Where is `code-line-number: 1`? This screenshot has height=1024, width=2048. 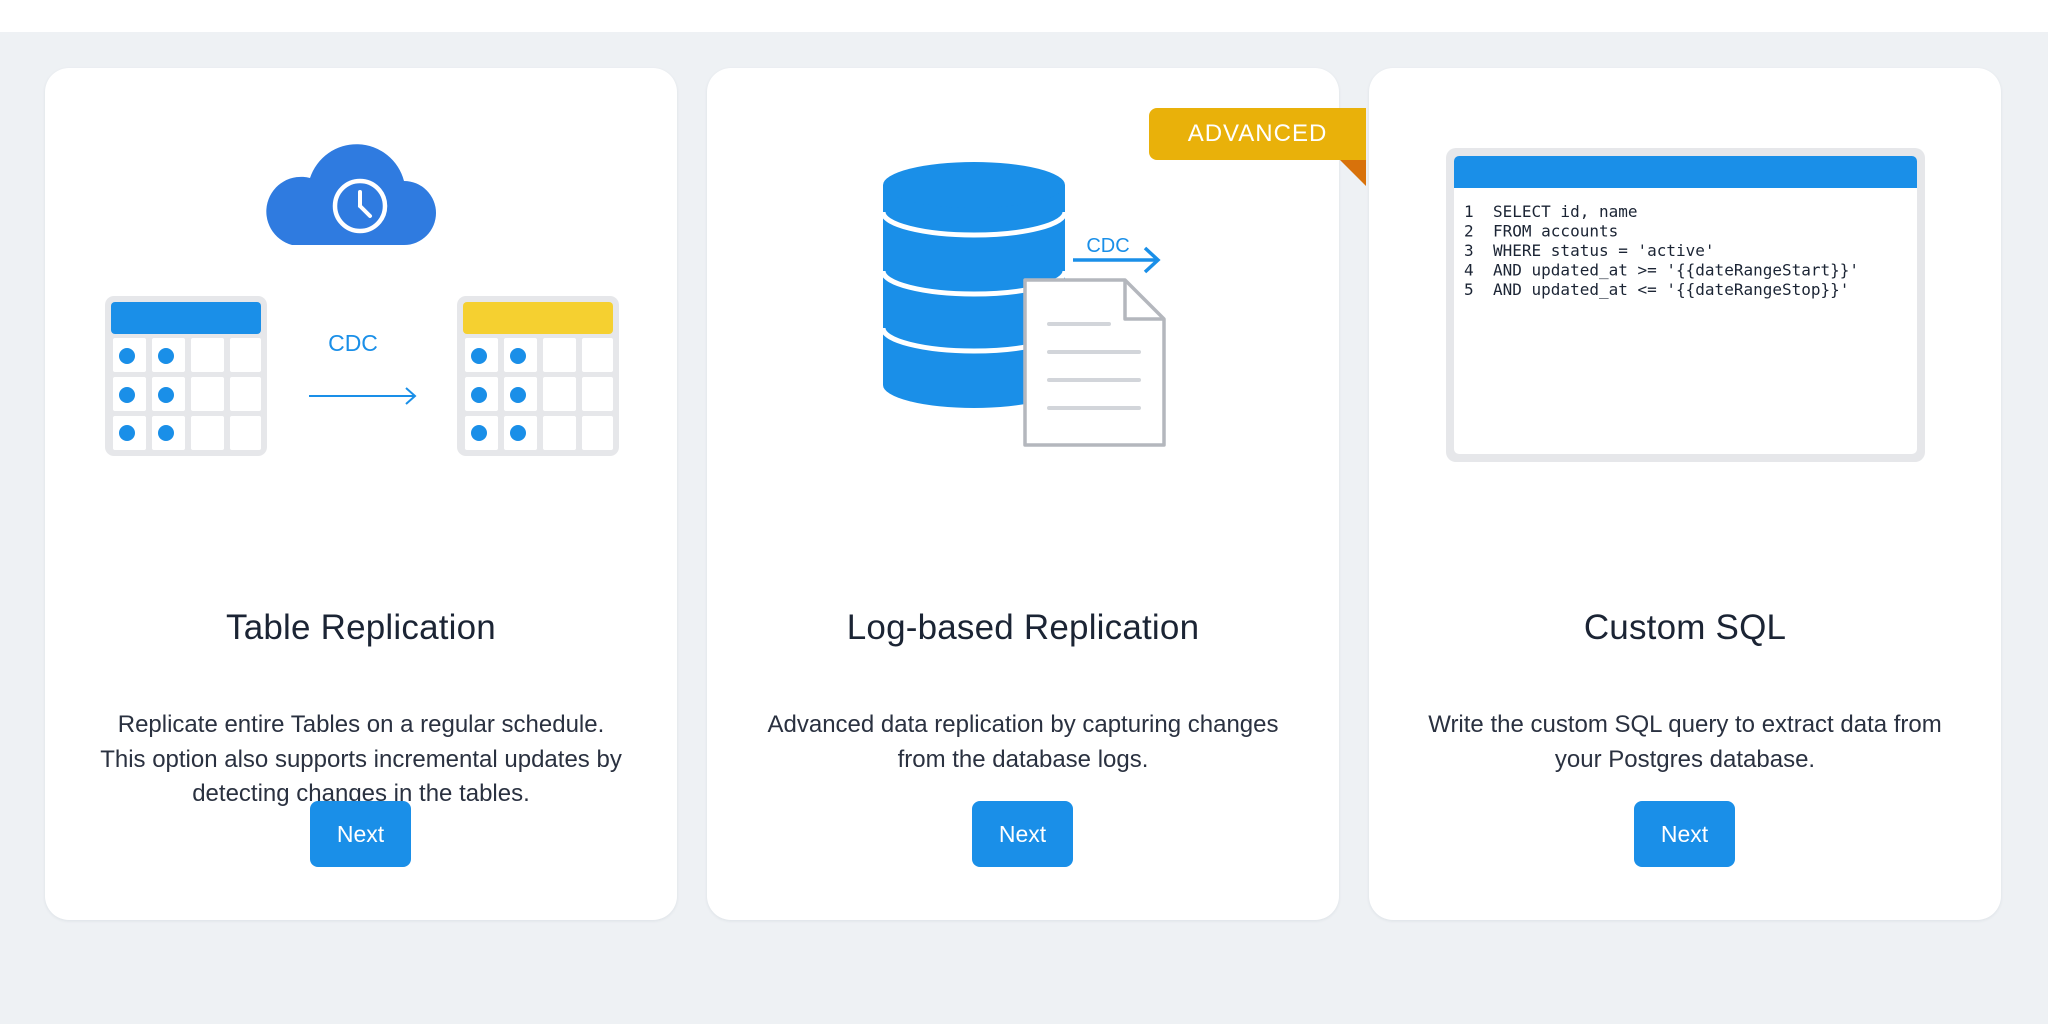 code-line-number: 1 is located at coordinates (1469, 211).